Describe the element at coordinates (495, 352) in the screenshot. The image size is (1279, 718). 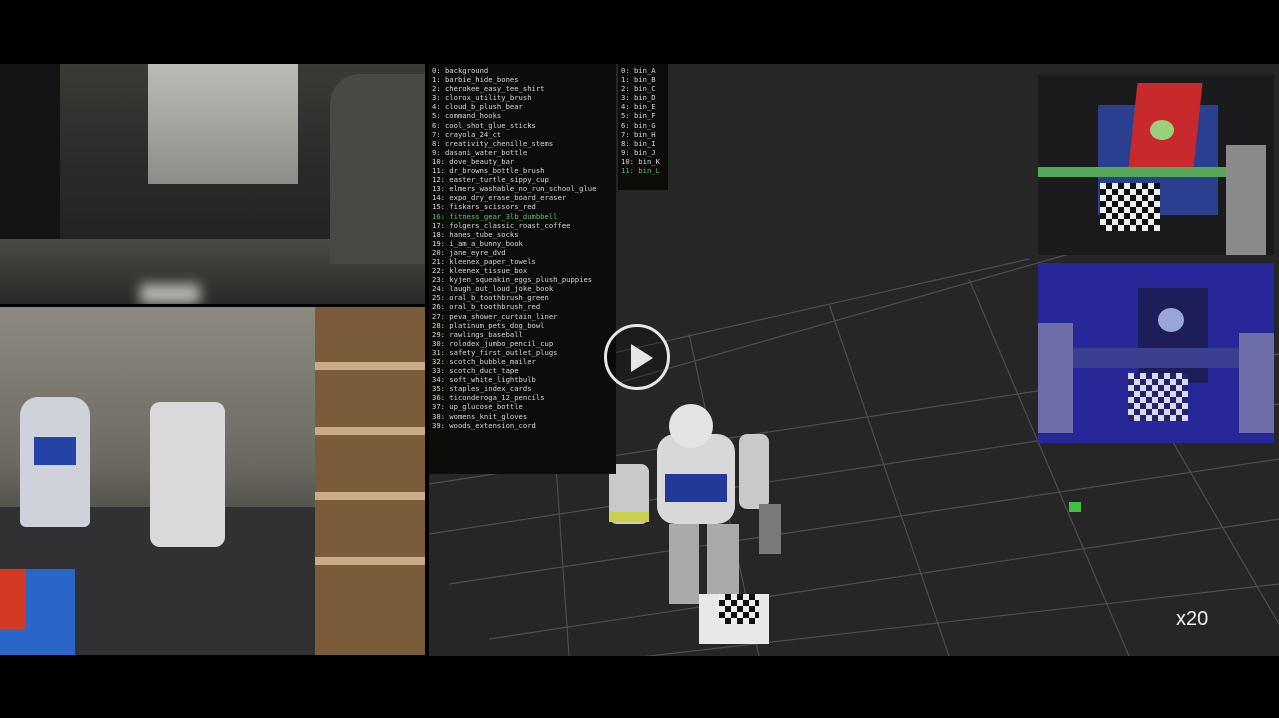
I see `object-list-item: 31: safety_first_outlet_plugs` at that location.